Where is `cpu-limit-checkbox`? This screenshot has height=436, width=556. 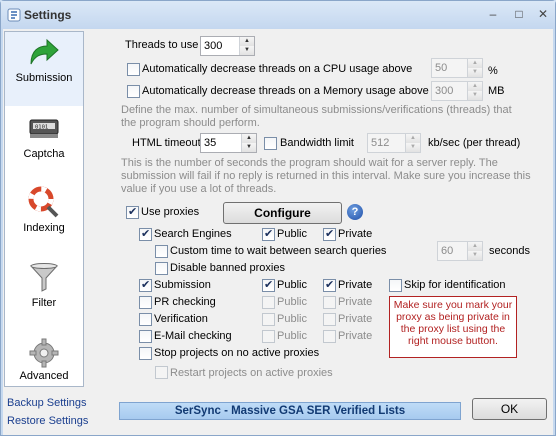 cpu-limit-checkbox is located at coordinates (133, 69).